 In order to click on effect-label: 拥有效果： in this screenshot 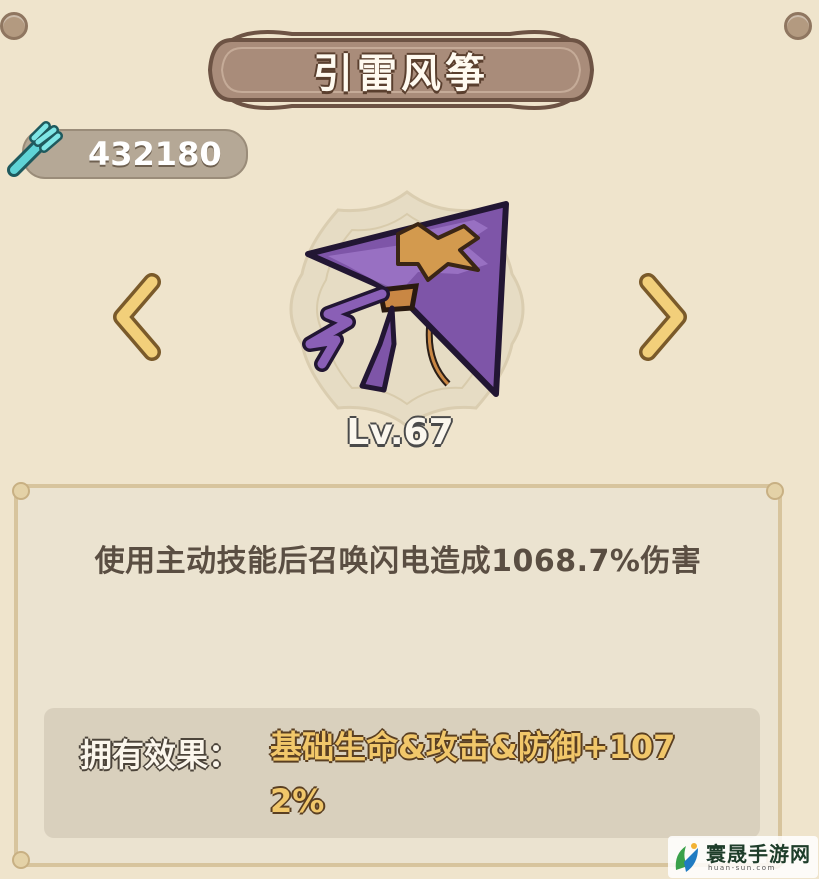, I will do `click(160, 755)`.